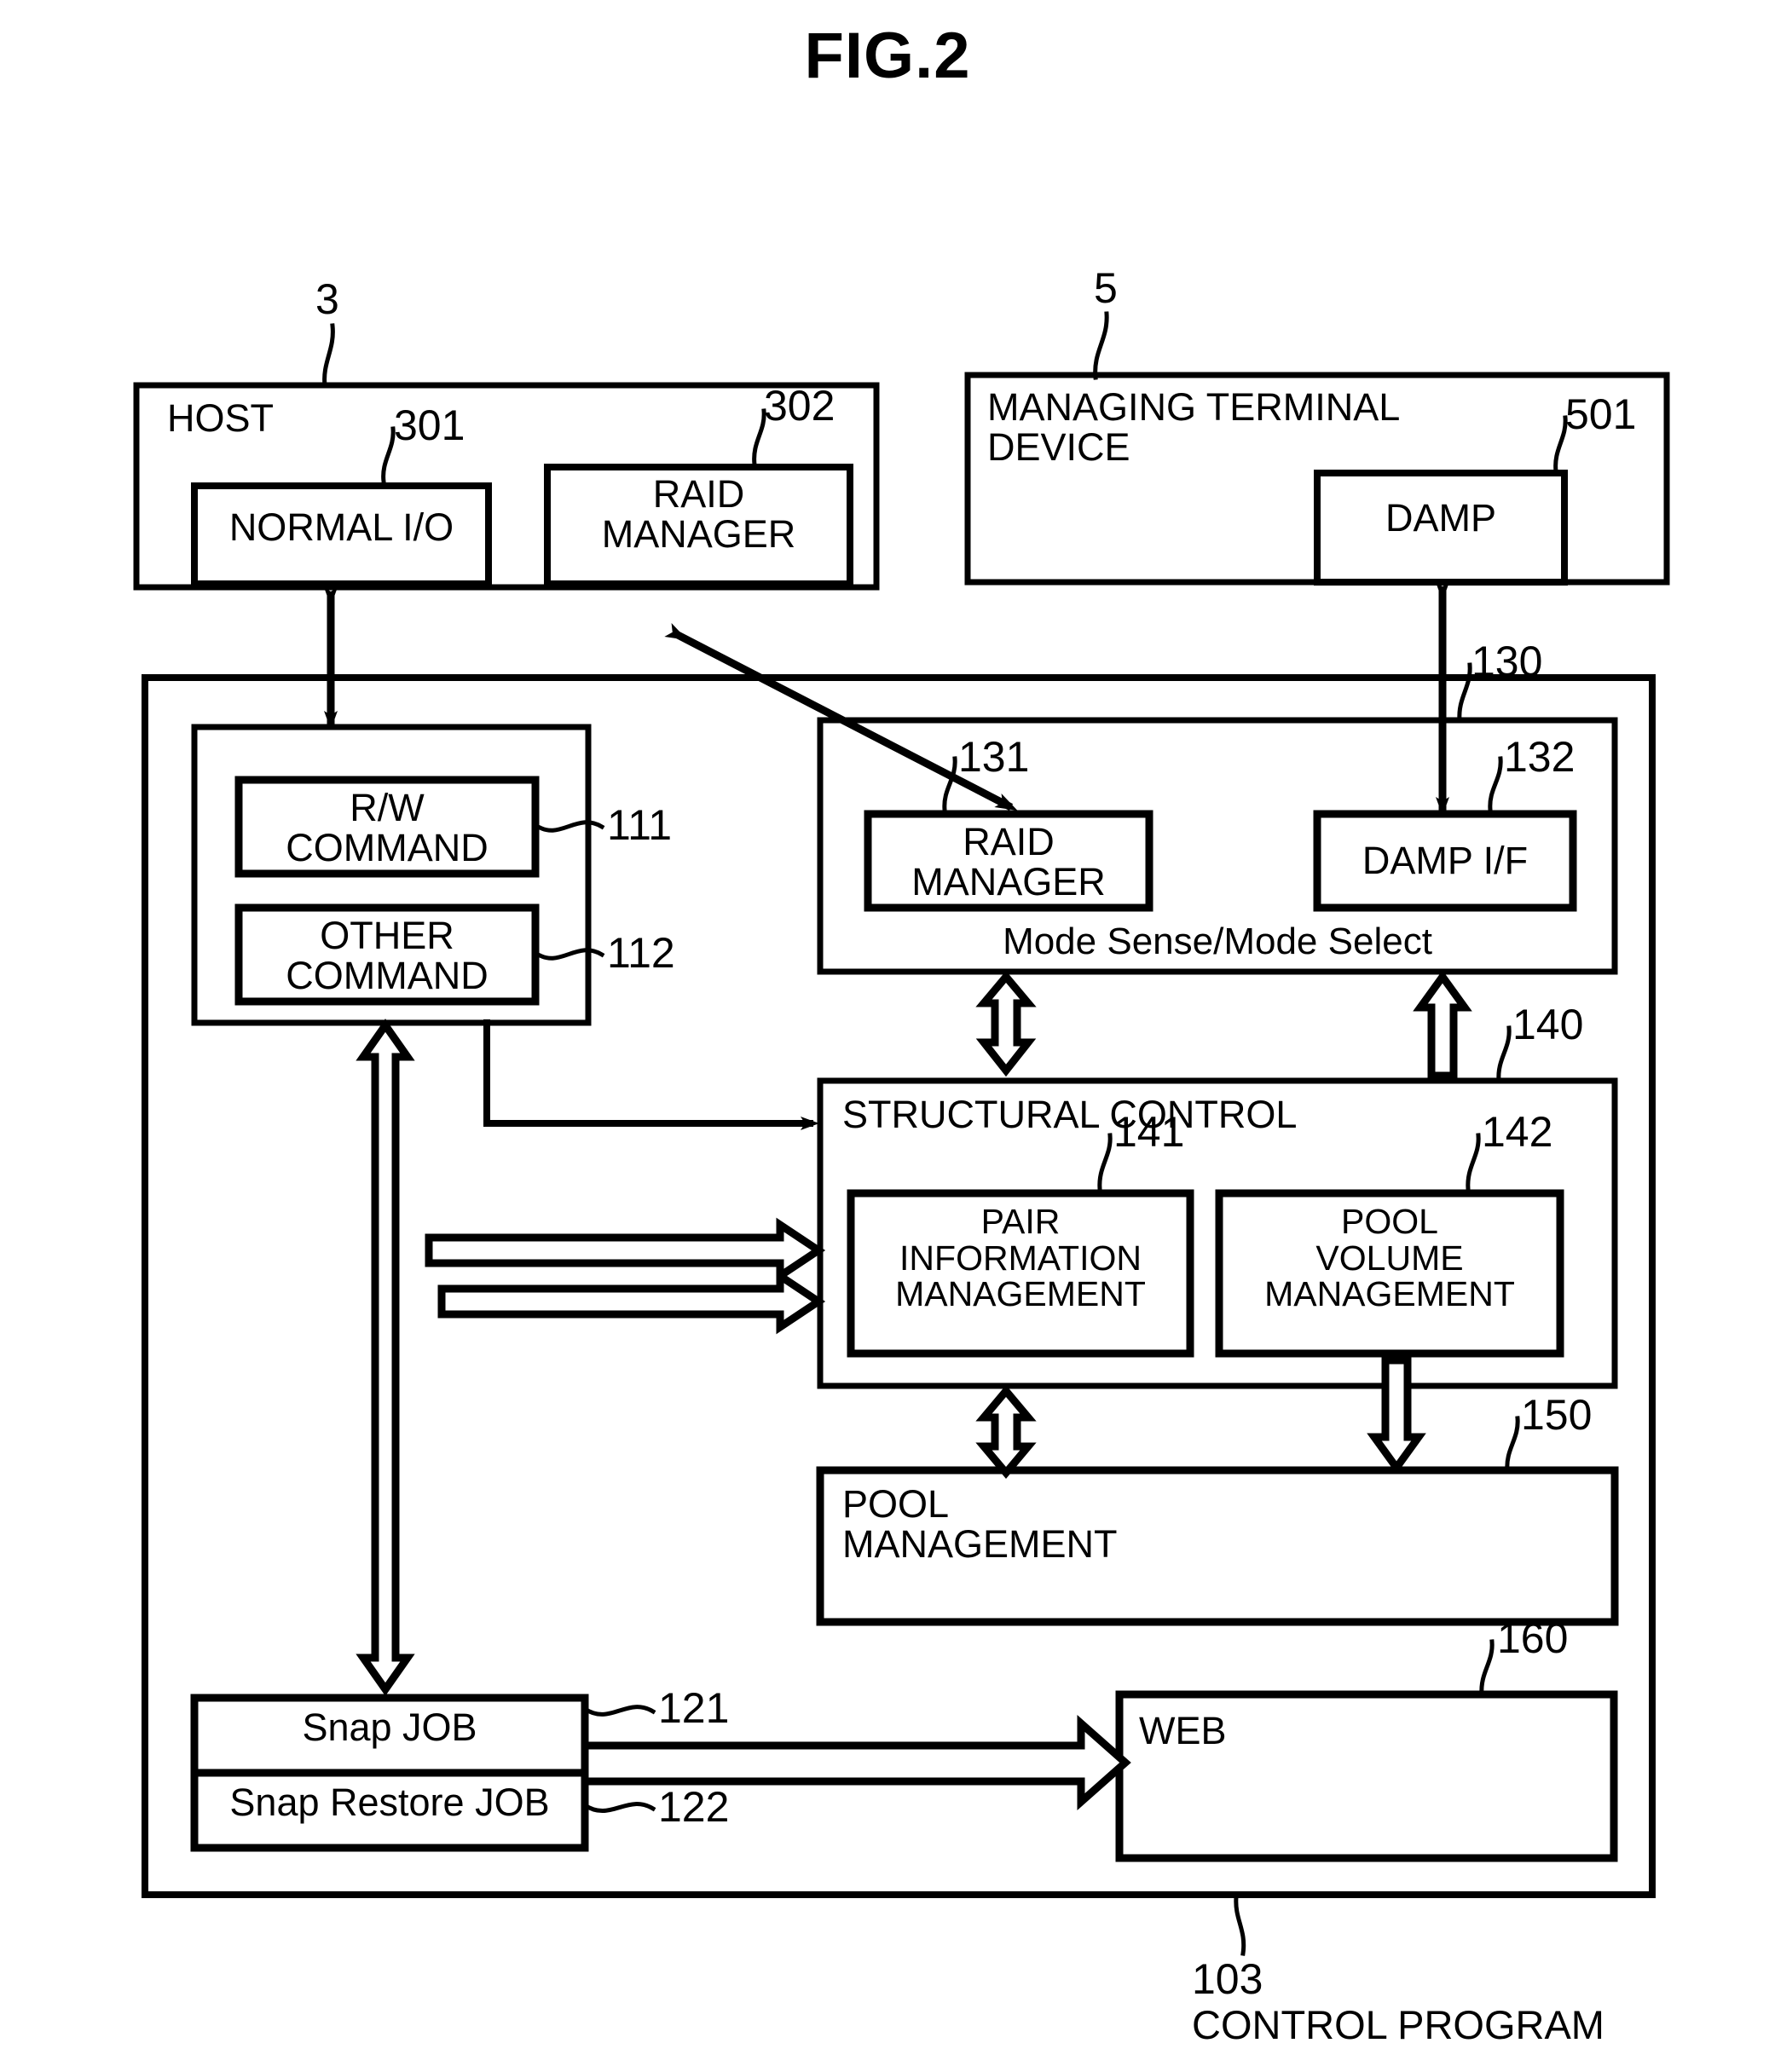 This screenshot has width=1775, height=2072. Describe the element at coordinates (625, 1251) in the screenshot. I see `arrow-command-to-pair-upper` at that location.